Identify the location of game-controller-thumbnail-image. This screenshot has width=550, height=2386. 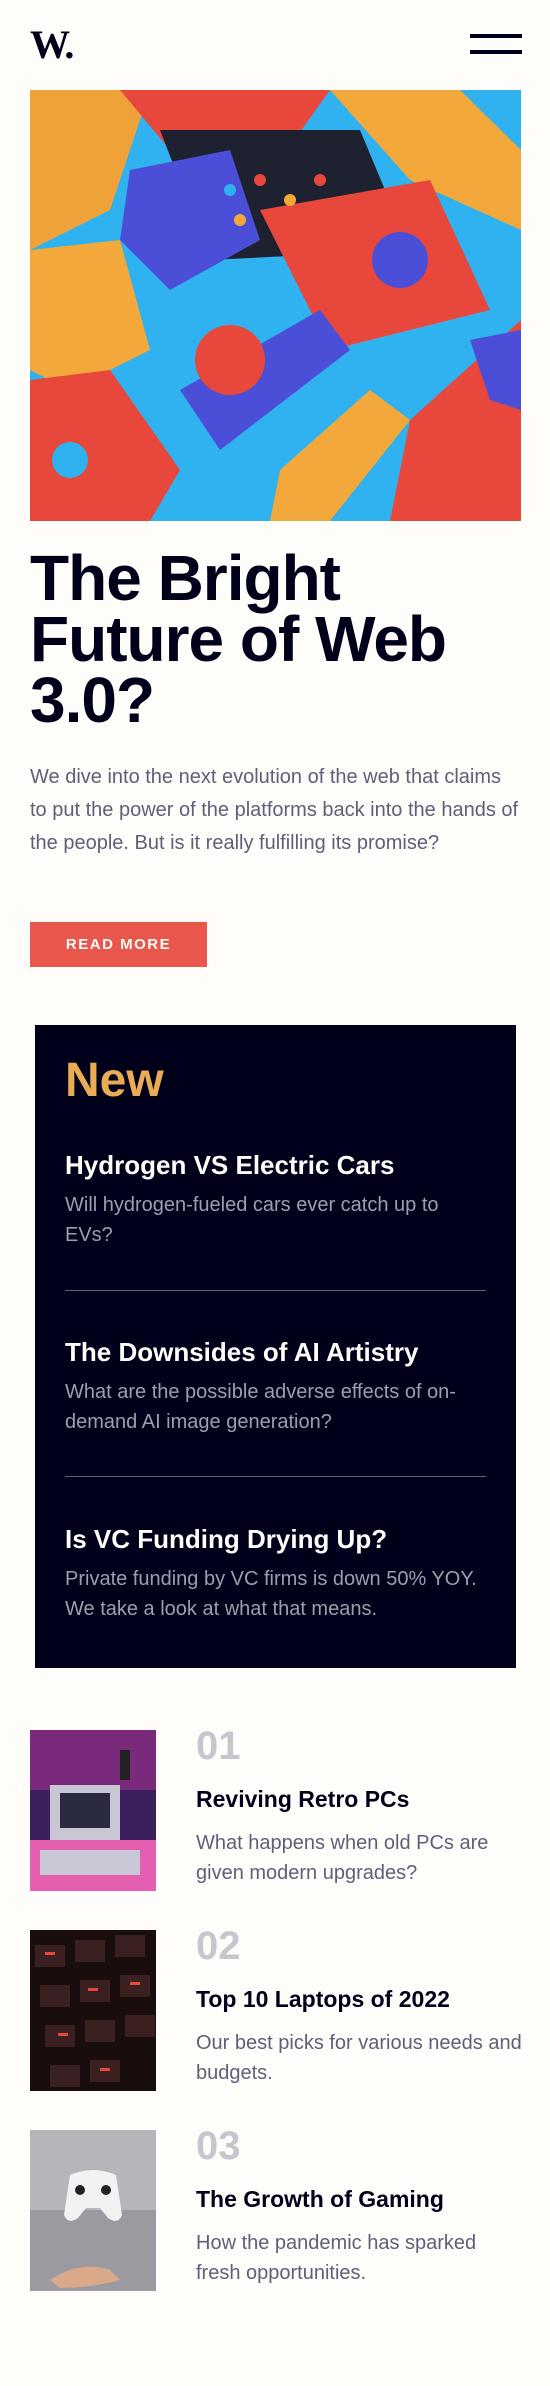
(93, 2210).